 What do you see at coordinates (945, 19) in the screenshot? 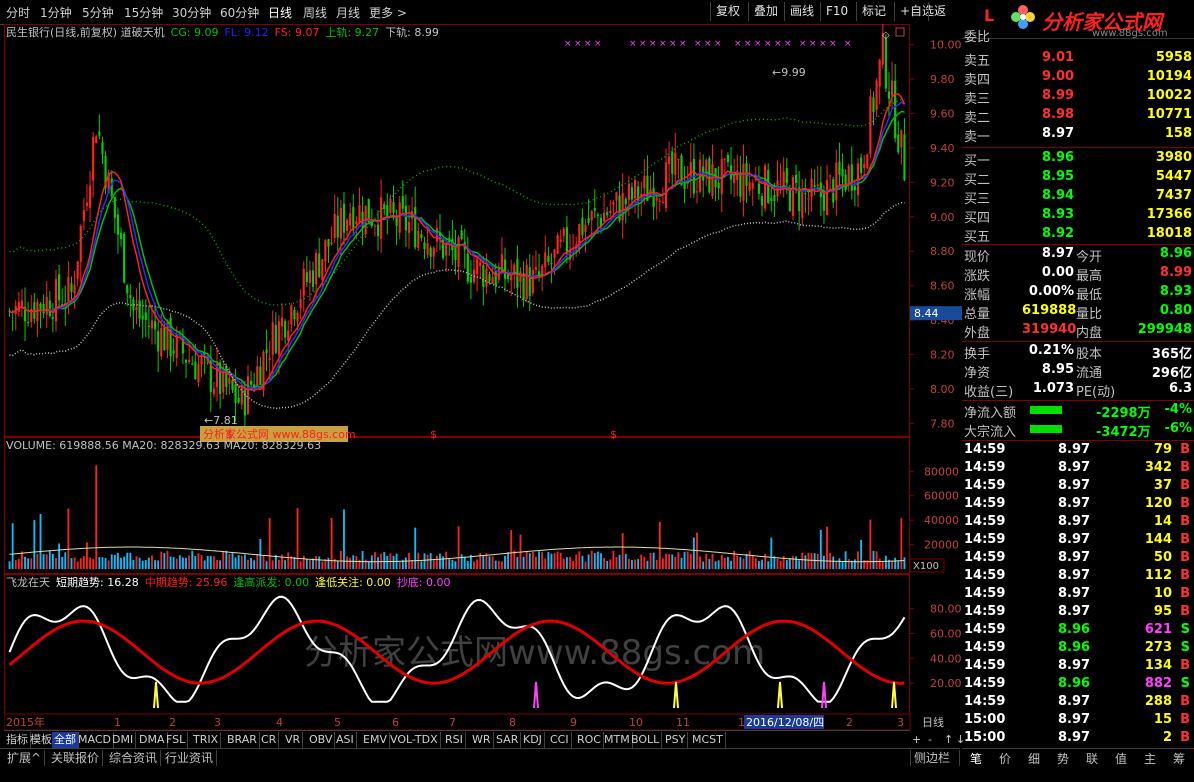
I see `toolbar-button: 返回` at bounding box center [945, 19].